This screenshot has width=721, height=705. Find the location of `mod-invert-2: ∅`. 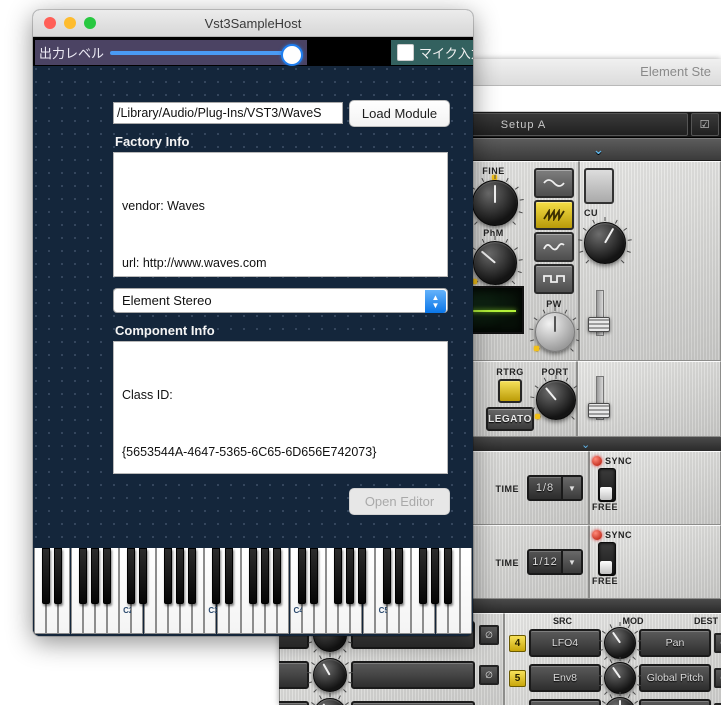

mod-invert-2: ∅ is located at coordinates (489, 675).